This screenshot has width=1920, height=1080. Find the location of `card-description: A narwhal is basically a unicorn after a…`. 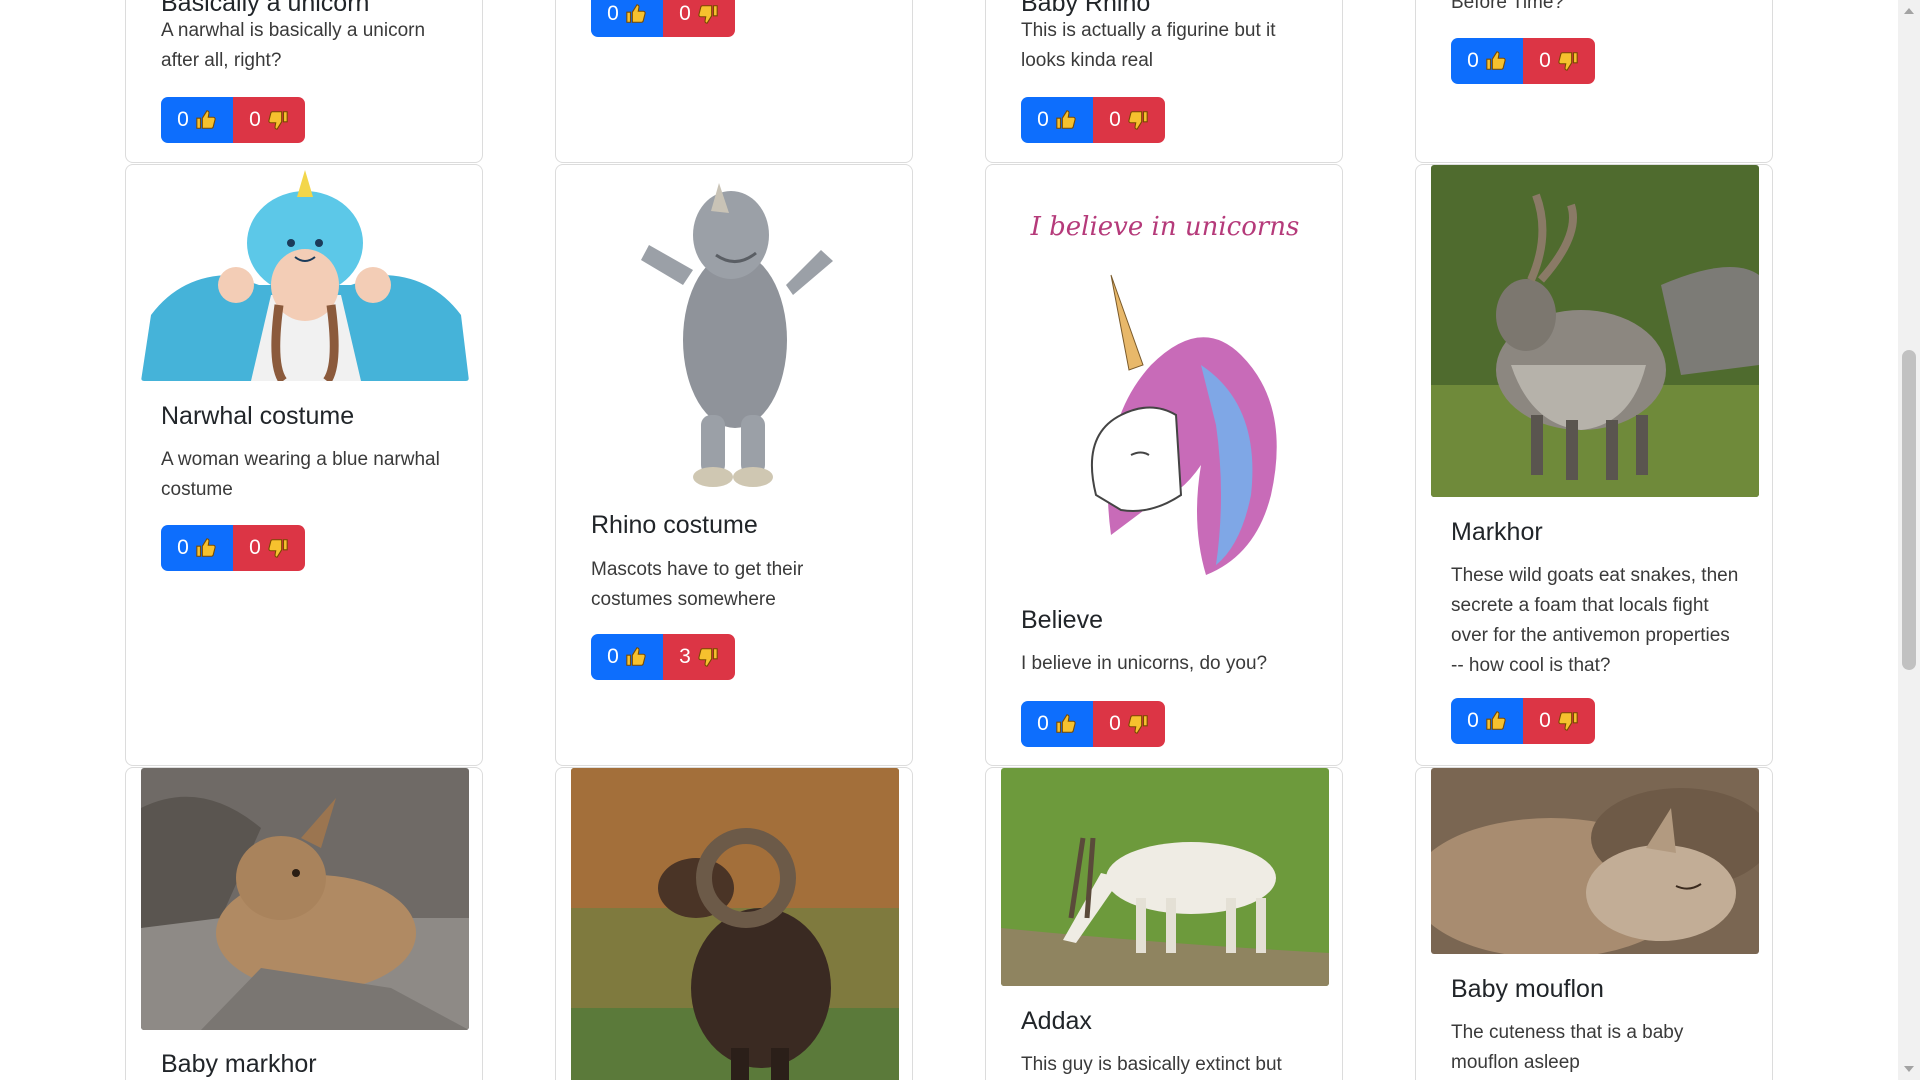

card-description: A narwhal is basically a unicorn after a… is located at coordinates (293, 45).